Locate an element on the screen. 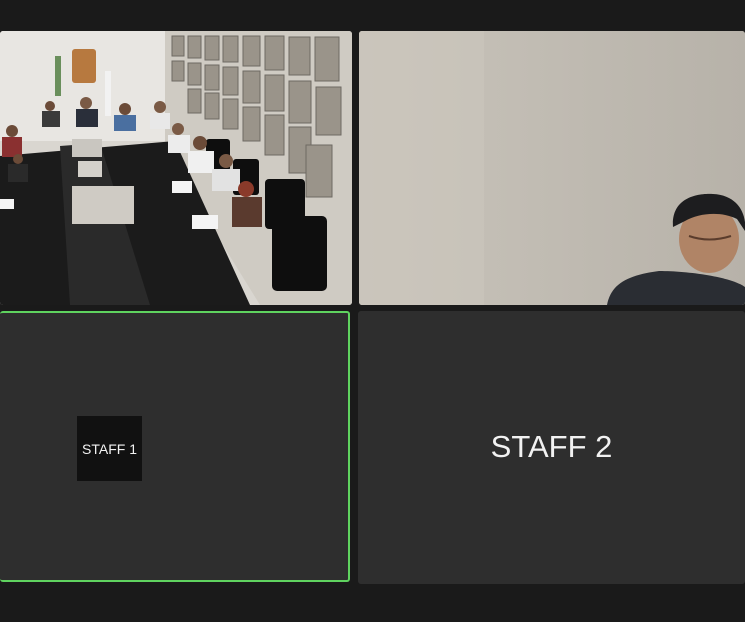 The width and height of the screenshot is (745, 622). avatar: STAFF 1 is located at coordinates (109, 448).